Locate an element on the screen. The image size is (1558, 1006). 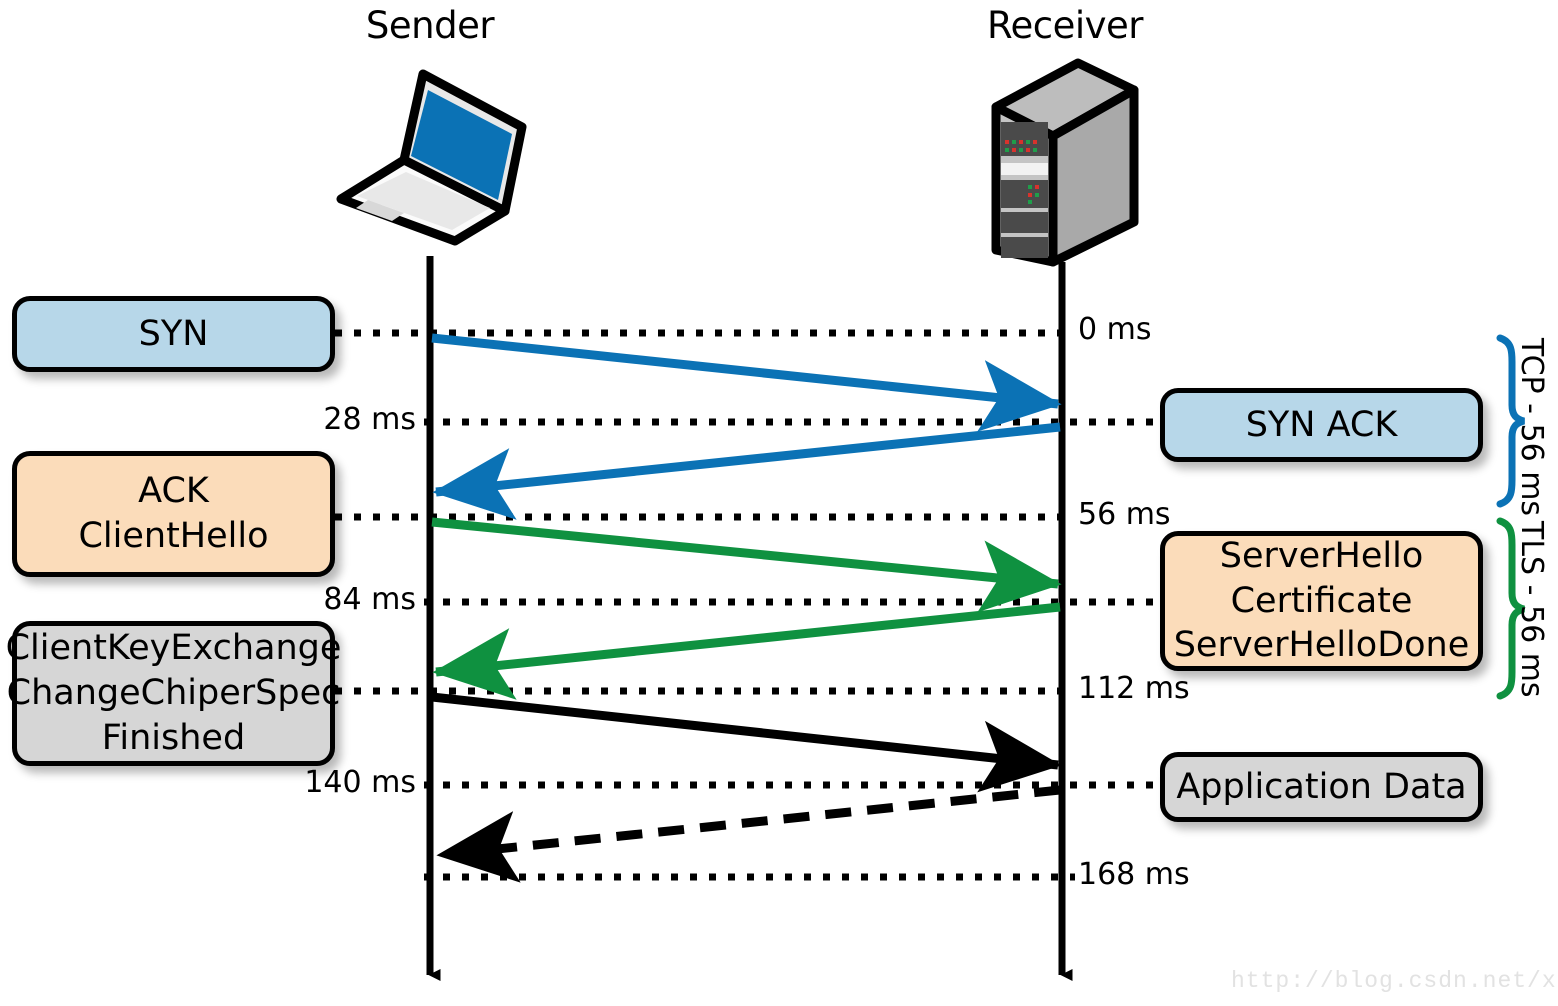
clientkeyexchange-arrow is located at coordinates (746, 742).